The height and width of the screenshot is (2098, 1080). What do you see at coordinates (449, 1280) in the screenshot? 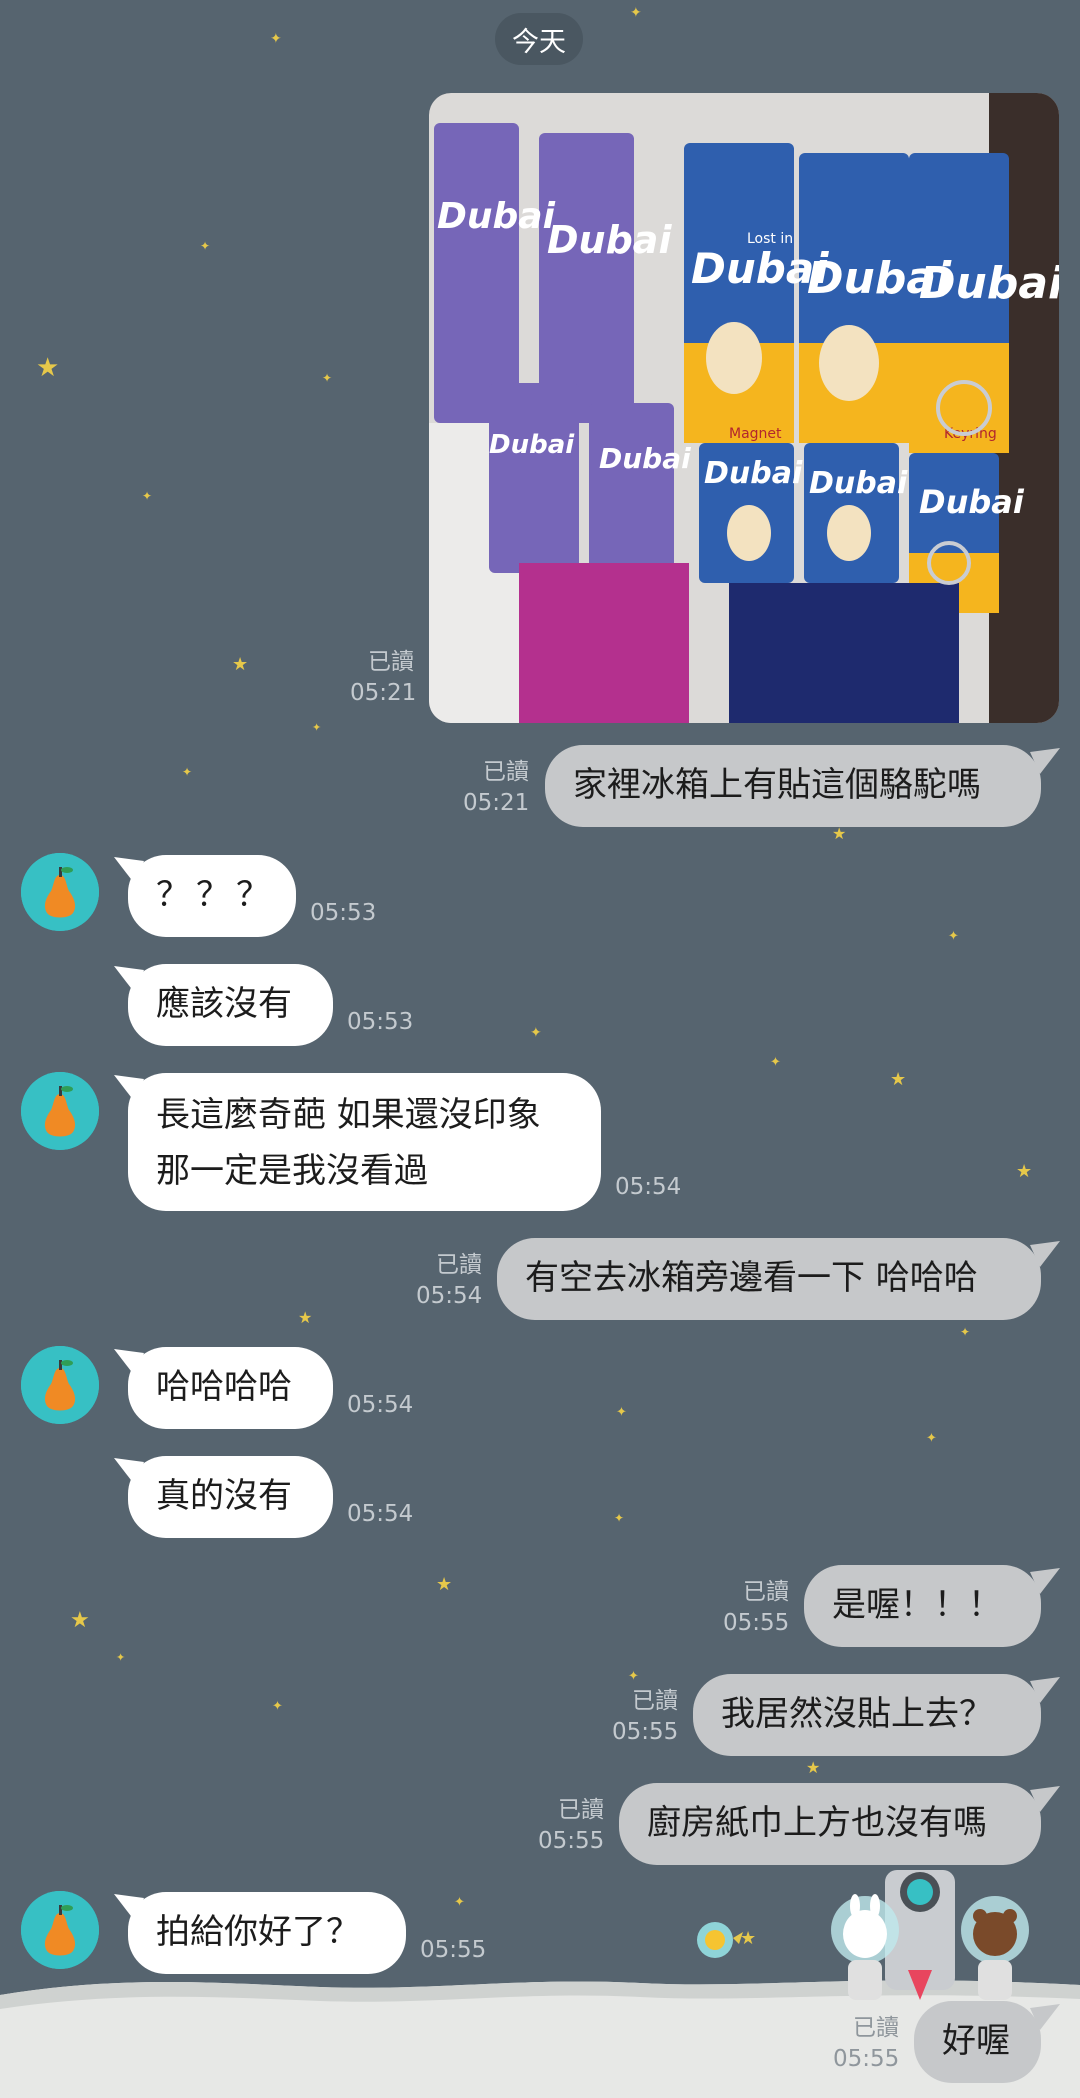
I see `read-receipt-5: 已讀 05:54` at bounding box center [449, 1280].